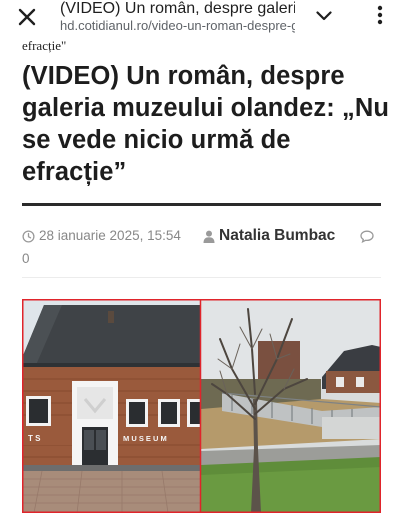 The image size is (410, 520). I want to click on author-link: Natalia Bumbac, so click(277, 236).